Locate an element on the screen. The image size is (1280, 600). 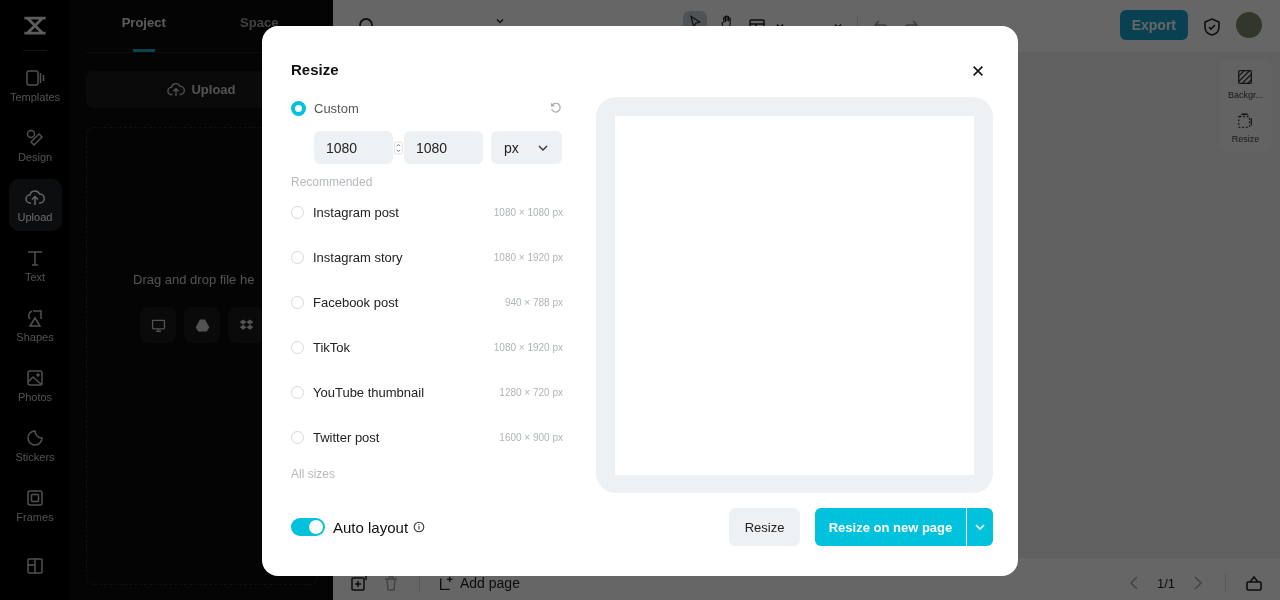
height-field: 1080 is located at coordinates (443, 147).